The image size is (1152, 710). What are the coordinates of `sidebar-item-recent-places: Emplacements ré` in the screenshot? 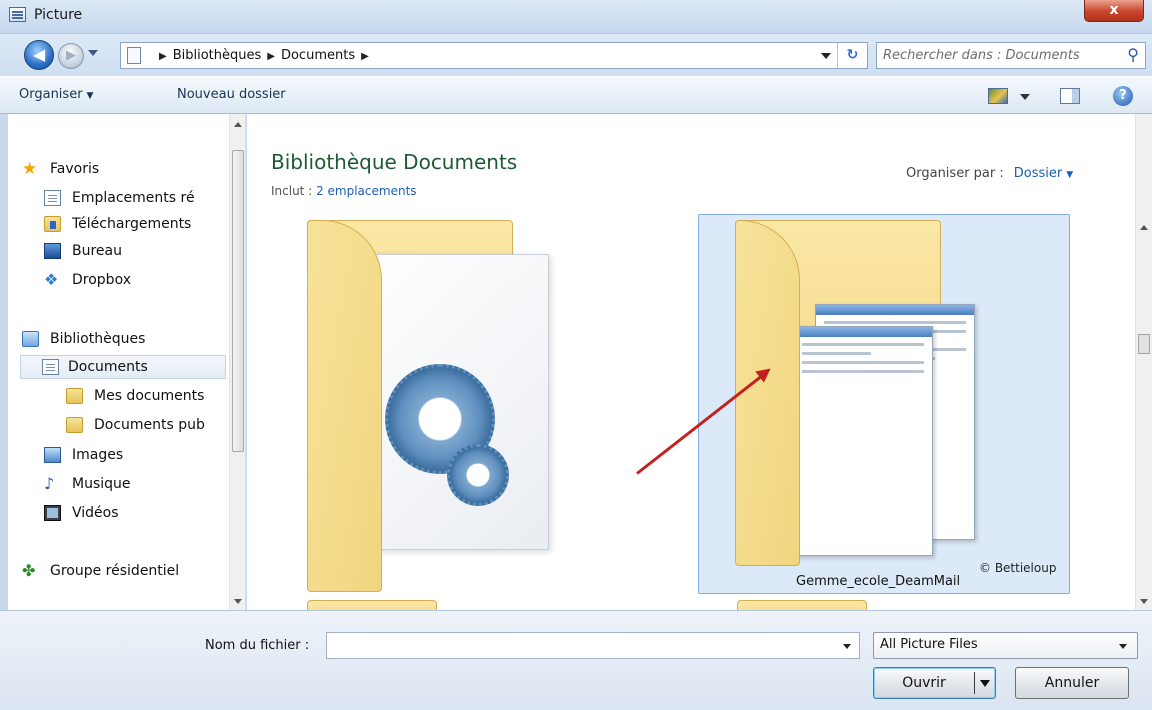 It's located at (134, 199).